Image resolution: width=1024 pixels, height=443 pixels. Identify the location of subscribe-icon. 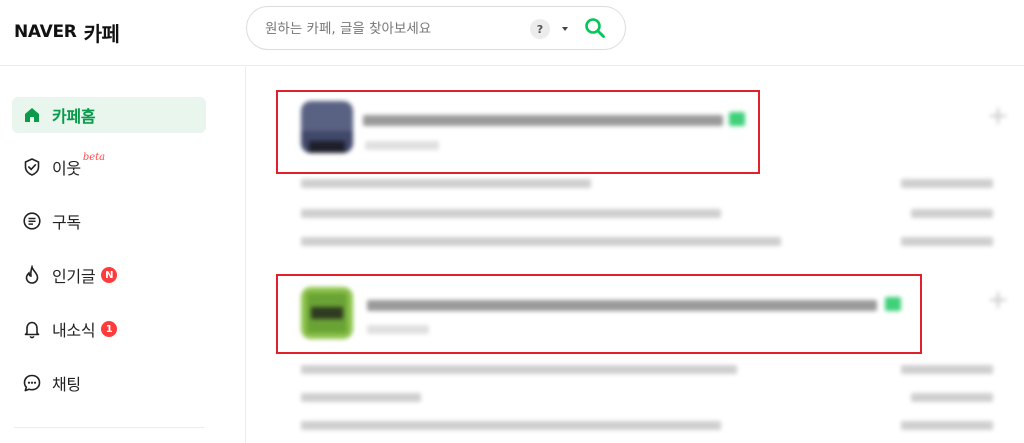
(32, 221).